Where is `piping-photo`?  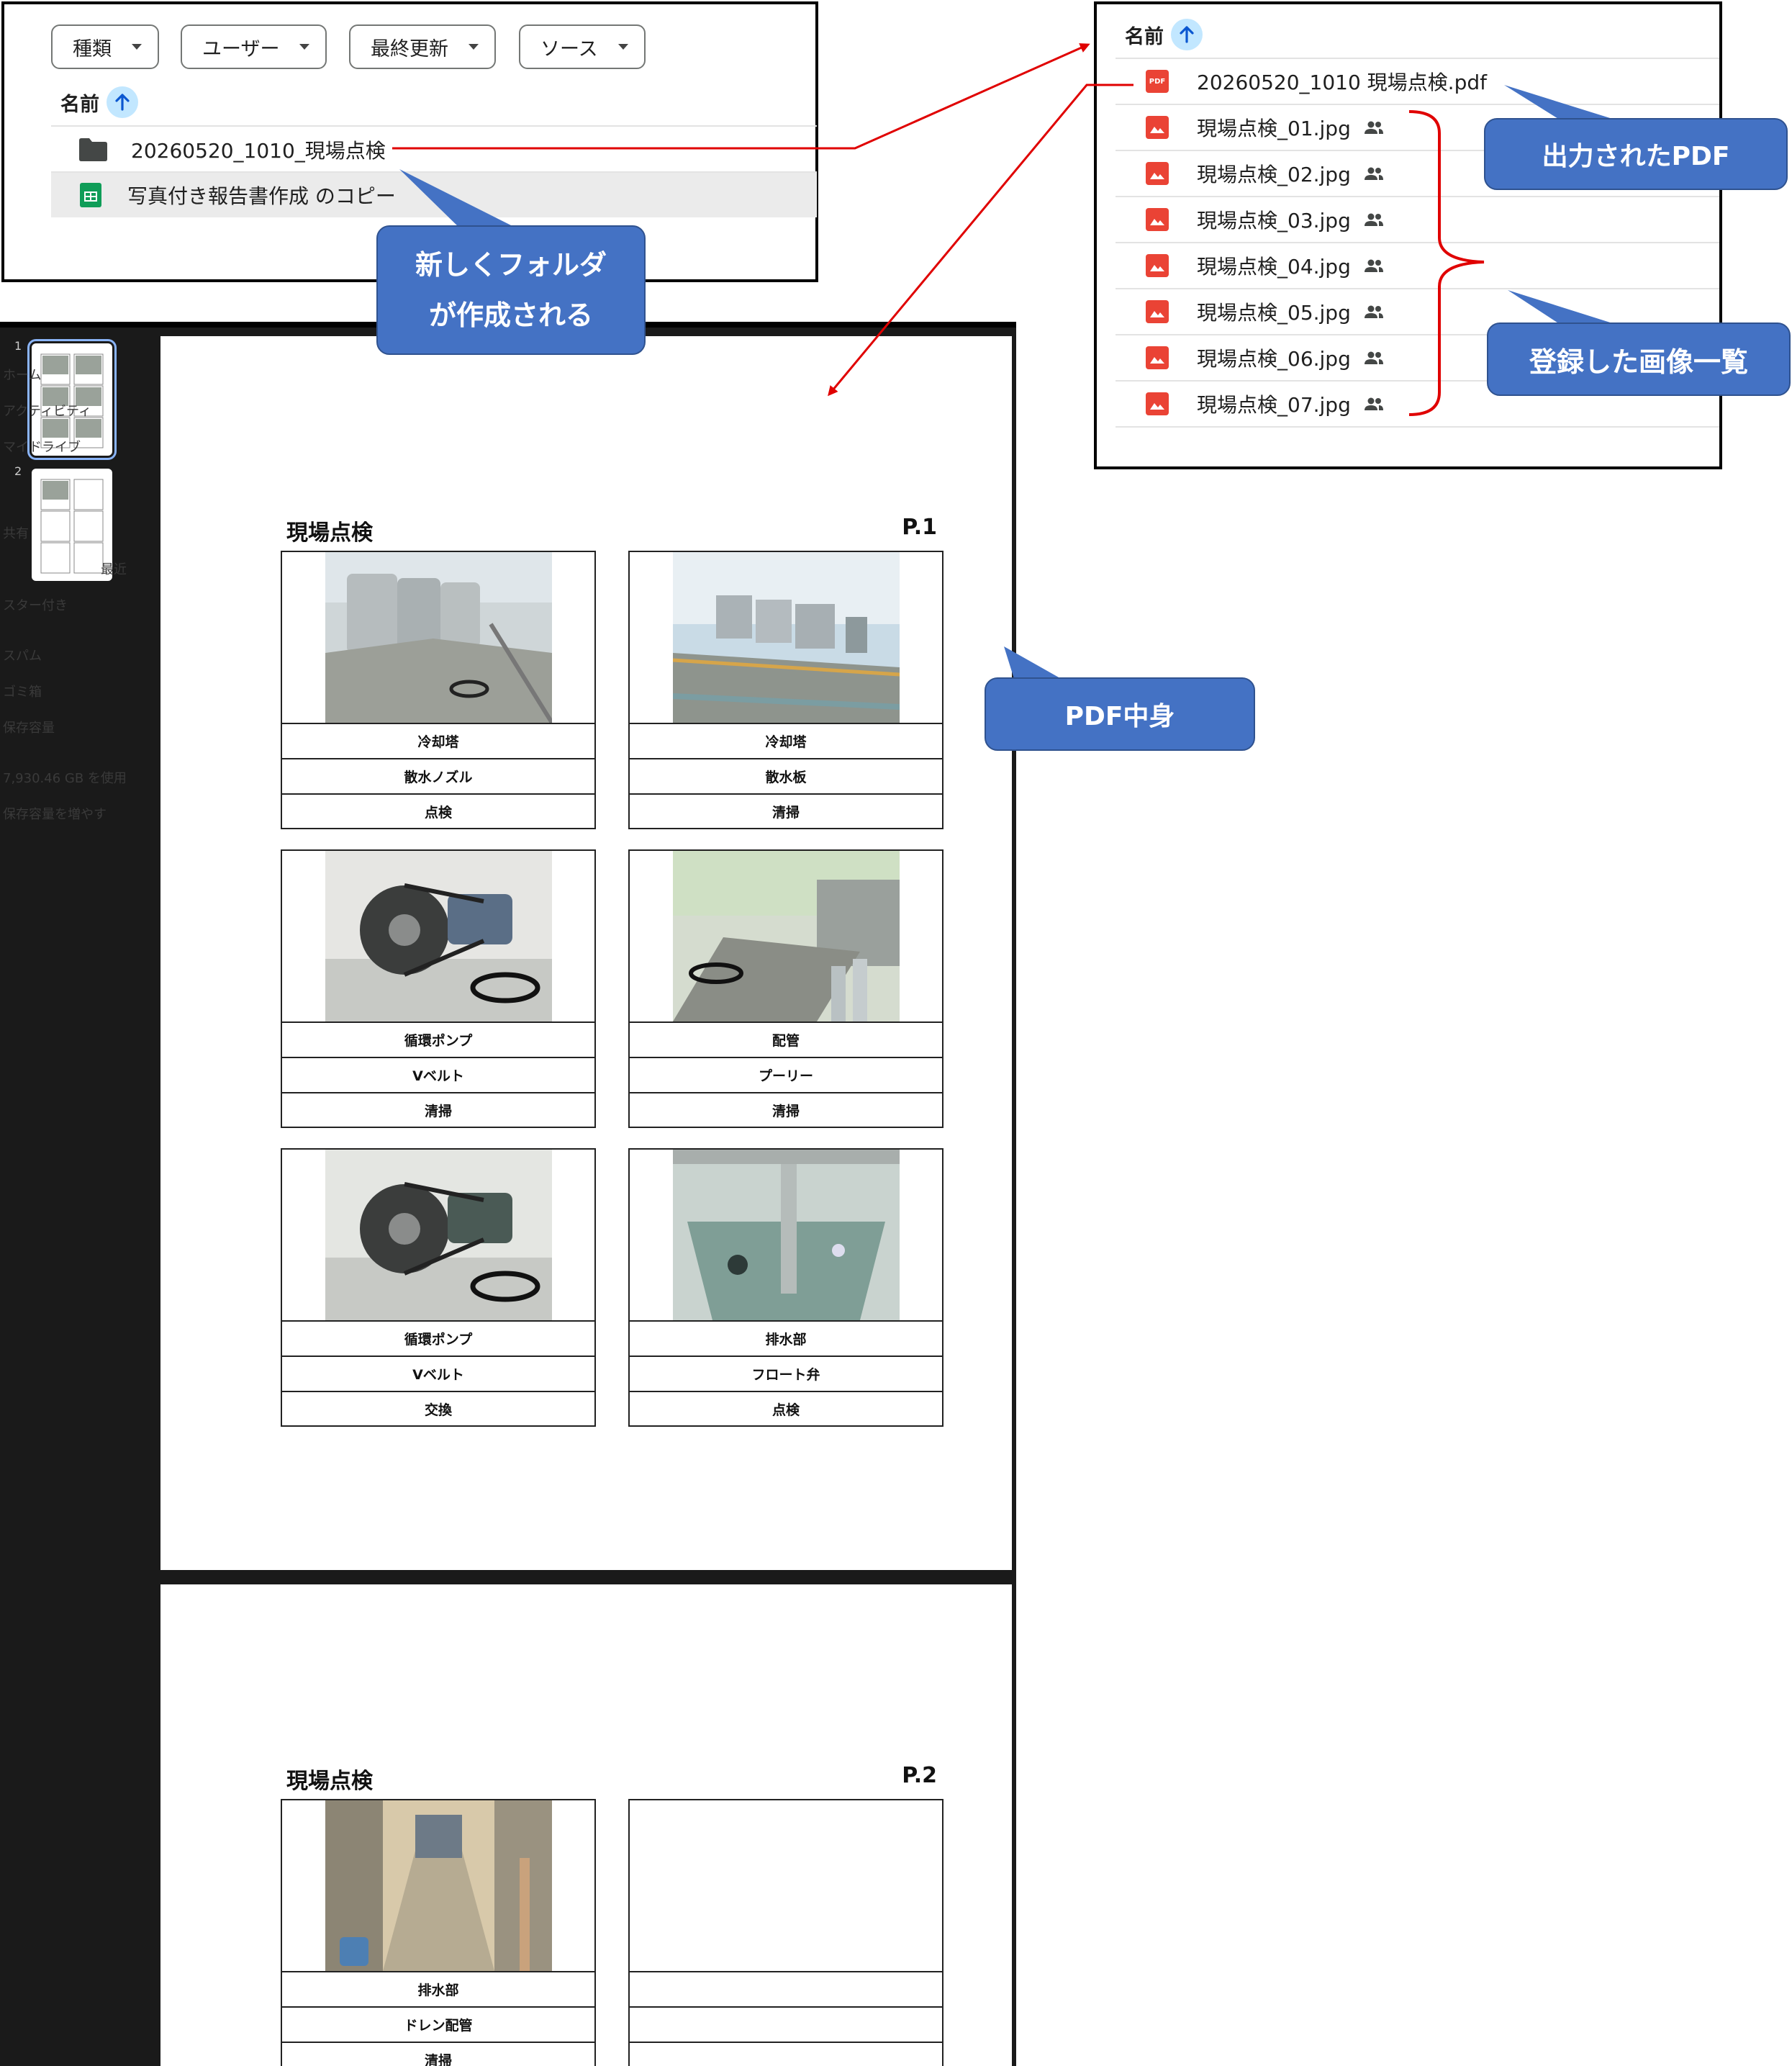
piping-photo is located at coordinates (787, 936).